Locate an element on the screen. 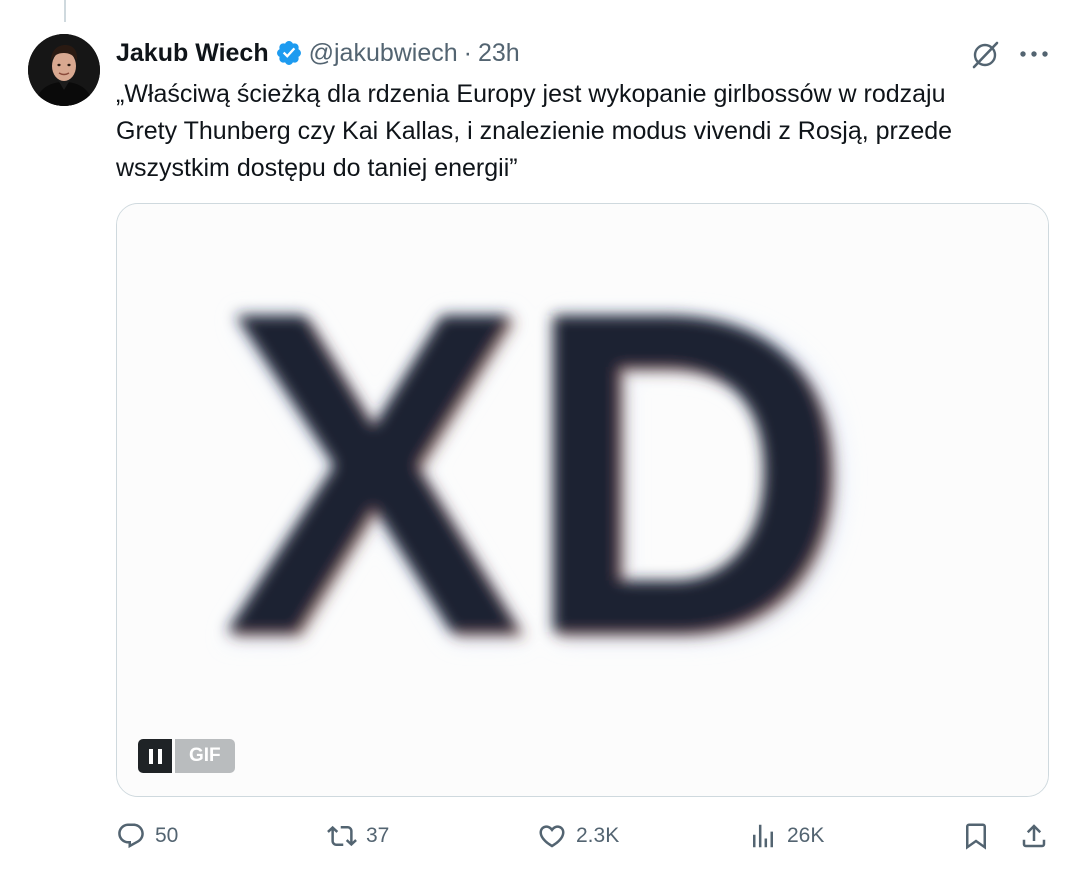 The image size is (1081, 888). gif-controls: GIF is located at coordinates (186, 756).